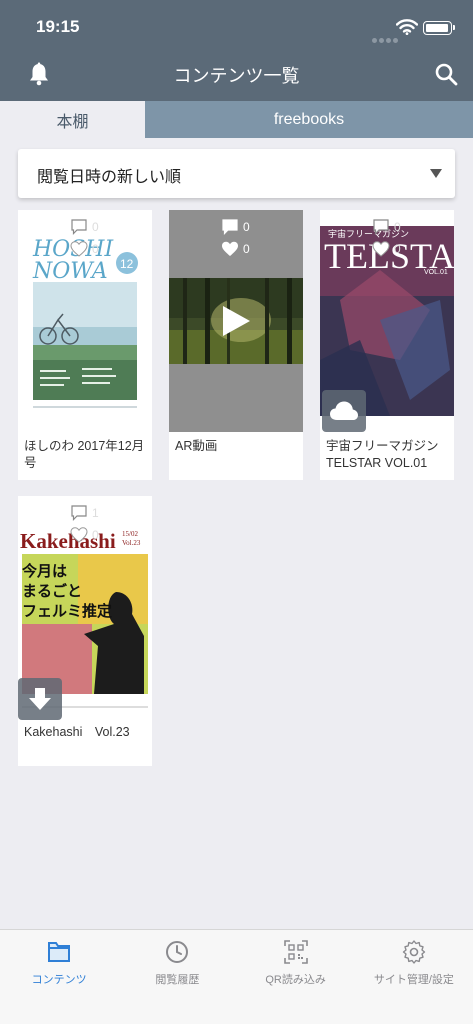 The width and height of the screenshot is (473, 1024). What do you see at coordinates (58, 26) in the screenshot?
I see `status-time: 19:15` at bounding box center [58, 26].